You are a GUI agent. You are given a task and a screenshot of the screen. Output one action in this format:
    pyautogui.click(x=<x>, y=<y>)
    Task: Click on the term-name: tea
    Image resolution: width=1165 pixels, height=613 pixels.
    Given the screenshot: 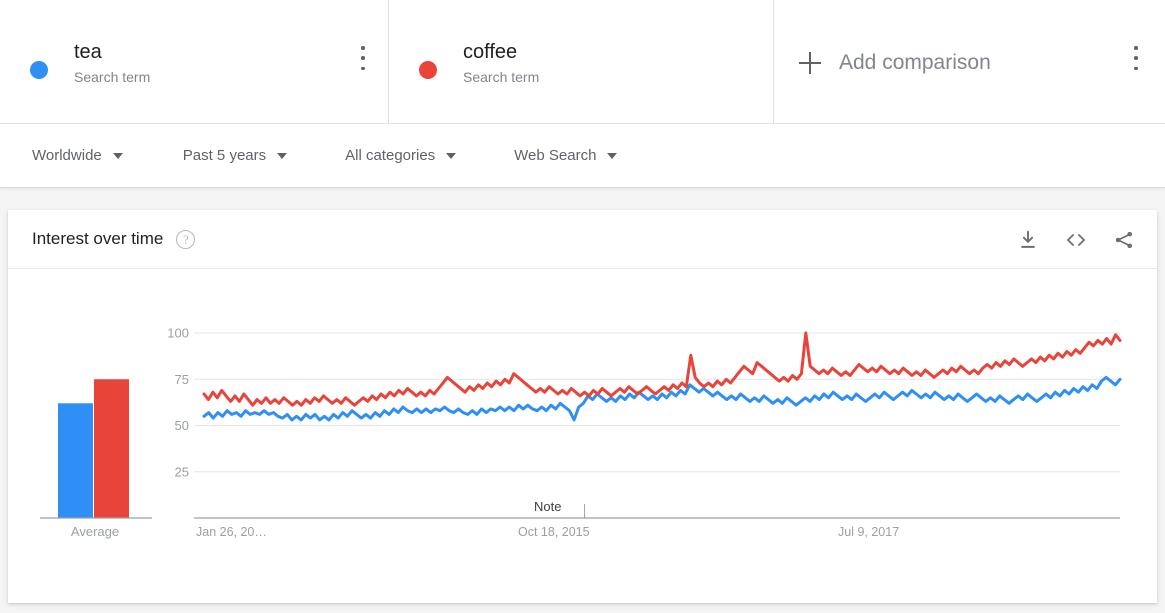 What is the action you would take?
    pyautogui.click(x=88, y=51)
    